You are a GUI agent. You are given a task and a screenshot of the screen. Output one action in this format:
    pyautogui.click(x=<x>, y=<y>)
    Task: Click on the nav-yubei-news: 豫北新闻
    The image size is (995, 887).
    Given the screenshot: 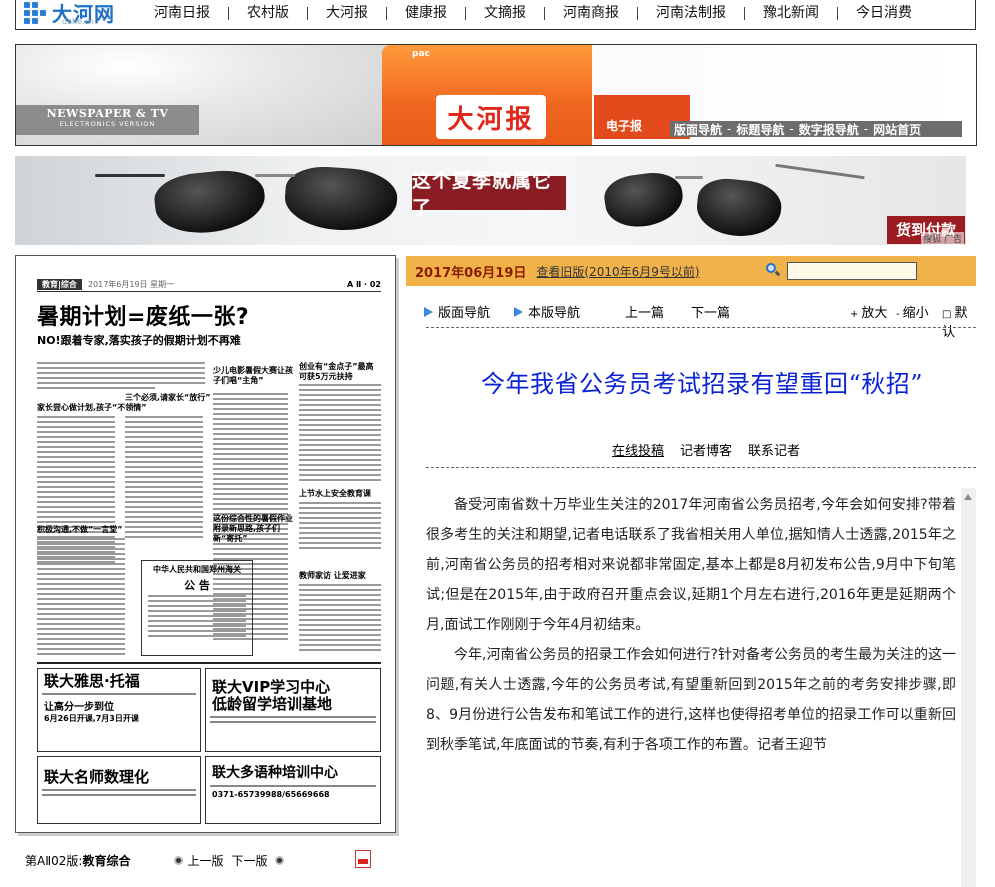 What is the action you would take?
    pyautogui.click(x=791, y=13)
    